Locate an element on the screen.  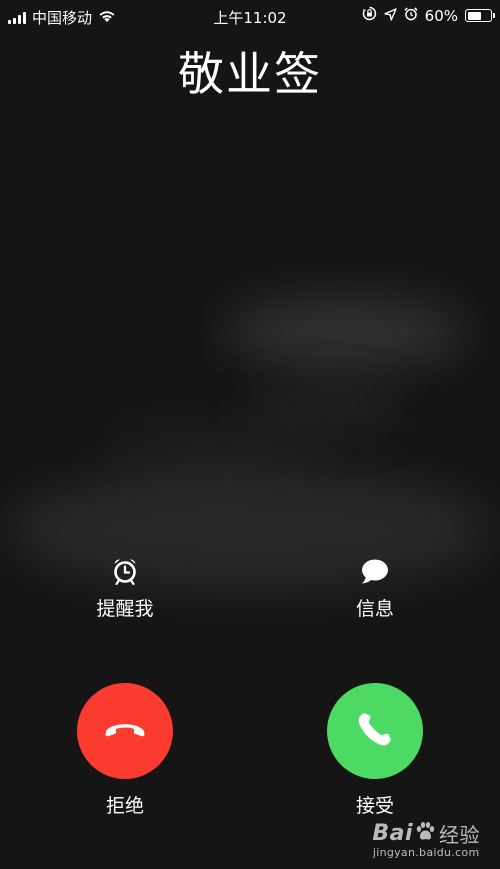
battery-nub is located at coordinates (494, 15).